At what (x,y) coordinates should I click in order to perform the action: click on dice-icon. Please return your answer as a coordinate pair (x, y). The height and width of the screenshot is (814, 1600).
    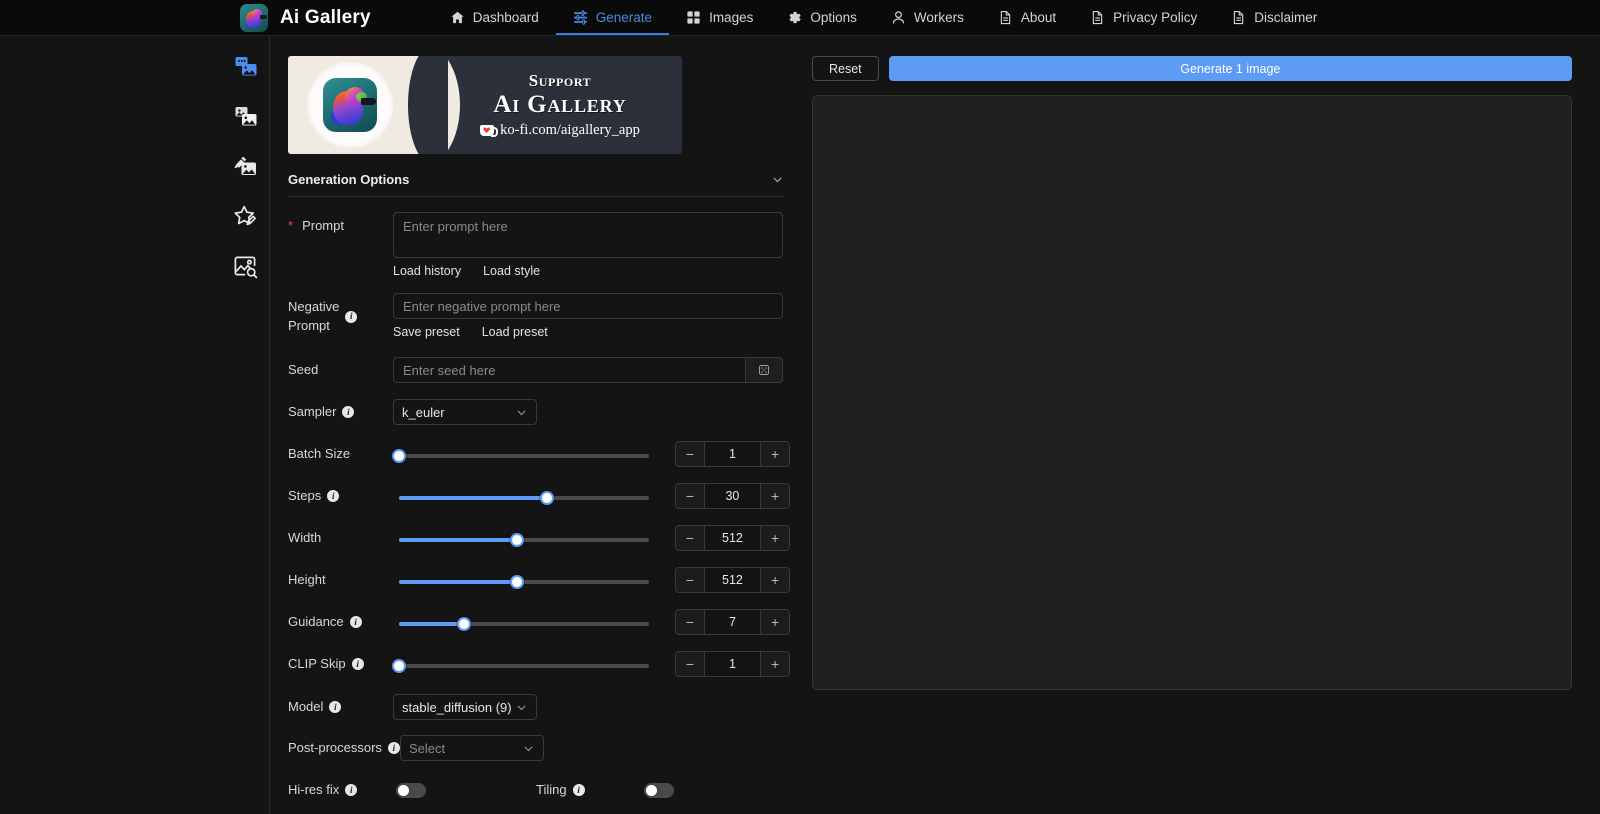
    Looking at the image, I should click on (764, 370).